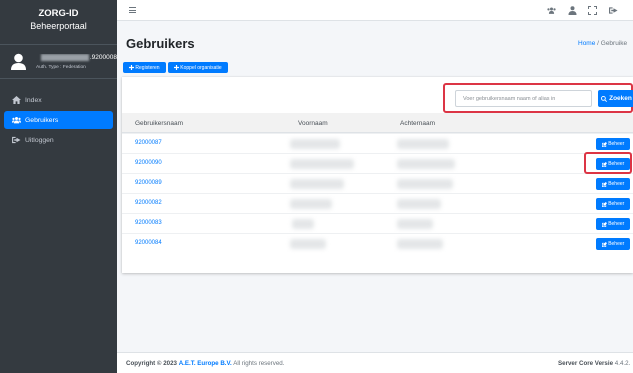 Image resolution: width=633 pixels, height=373 pixels. Describe the element at coordinates (148, 163) in the screenshot. I see `username-link: 92000090` at that location.